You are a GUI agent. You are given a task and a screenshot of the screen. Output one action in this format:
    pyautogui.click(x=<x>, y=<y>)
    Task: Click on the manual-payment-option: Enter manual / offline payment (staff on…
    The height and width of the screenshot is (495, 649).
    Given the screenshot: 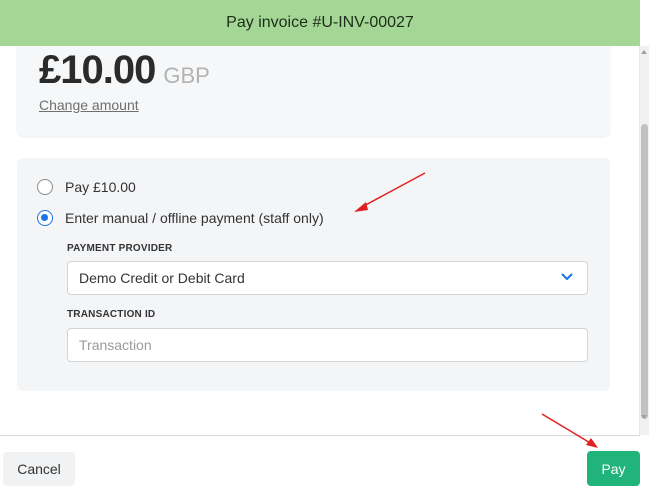 What is the action you would take?
    pyautogui.click(x=180, y=218)
    